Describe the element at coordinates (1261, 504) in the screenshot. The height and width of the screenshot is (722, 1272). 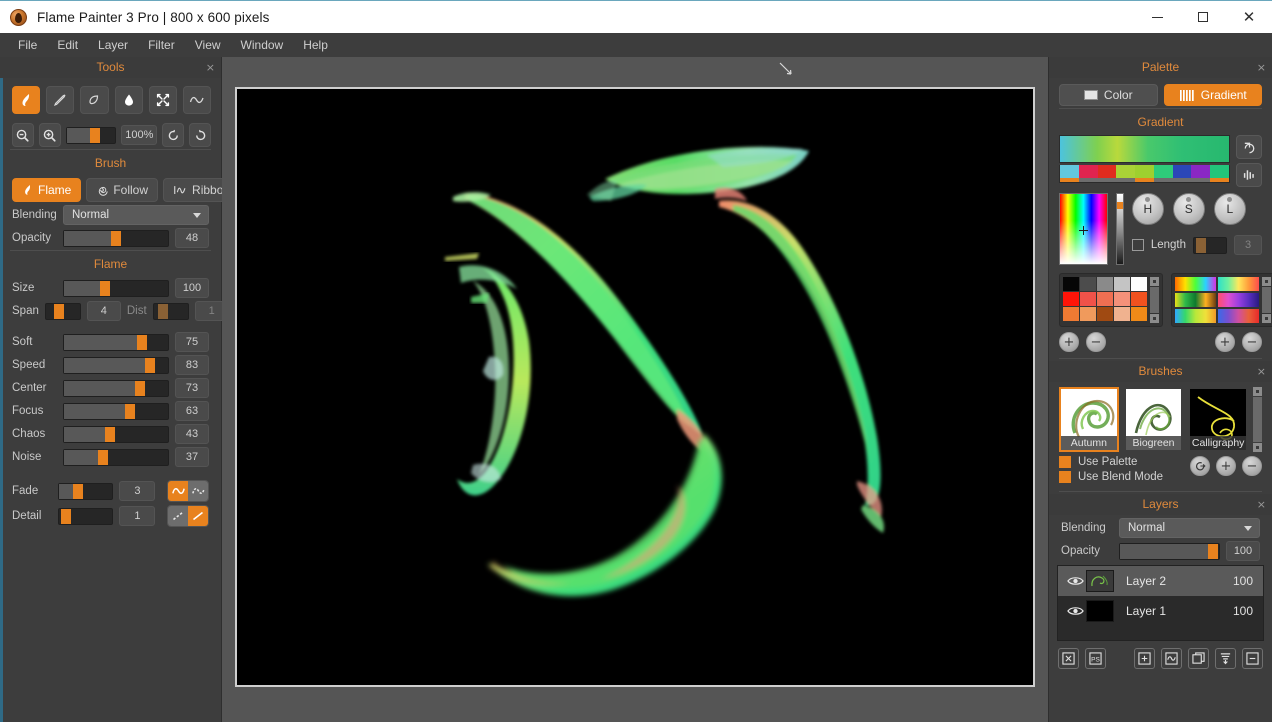
I see `layers-panel-close-icon: ×` at that location.